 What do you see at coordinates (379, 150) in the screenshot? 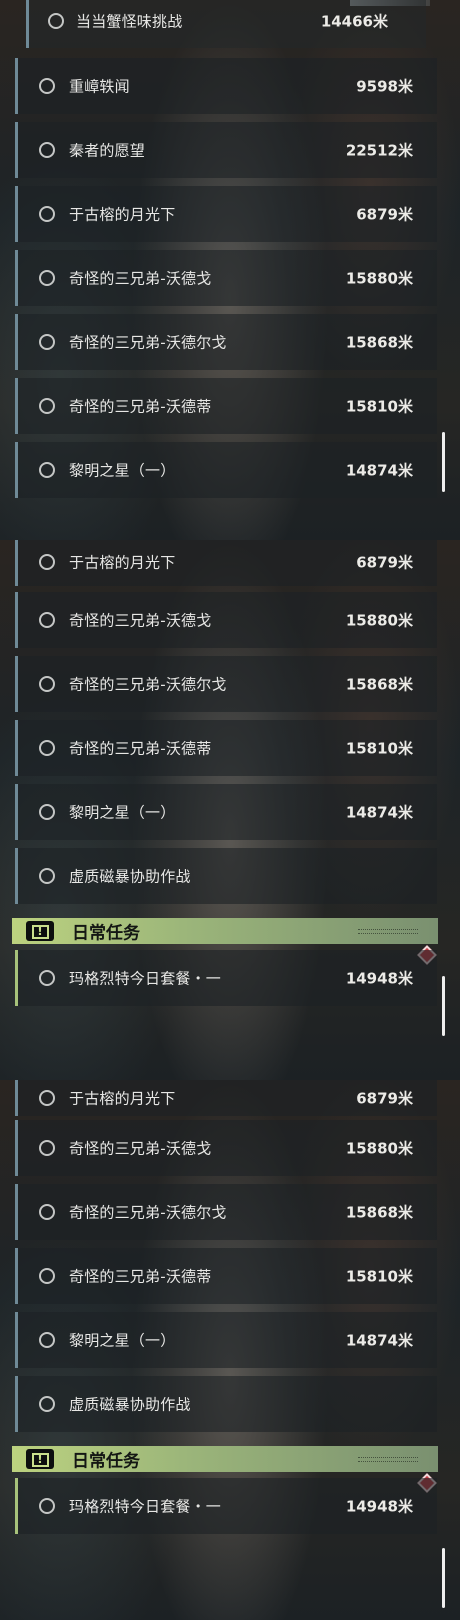
I see `quest-distance: 22512米` at bounding box center [379, 150].